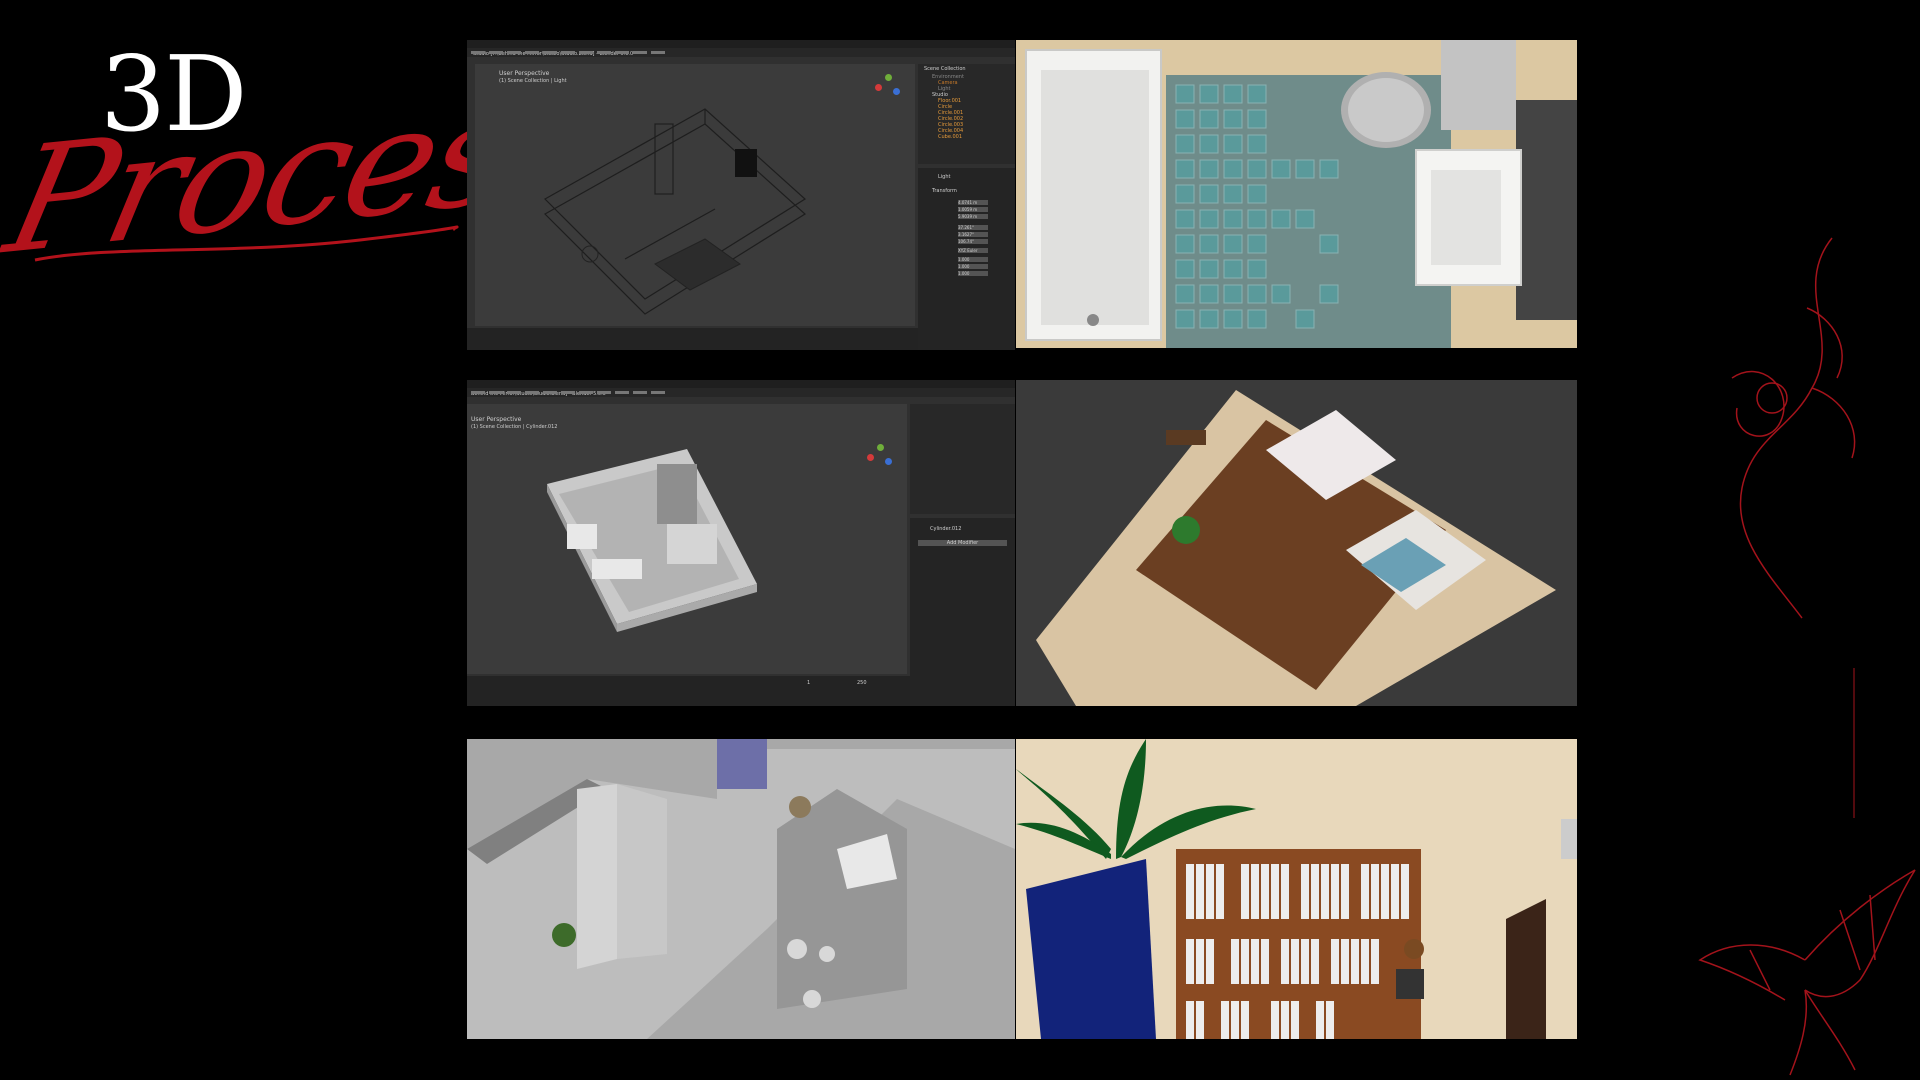 This screenshot has height=1080, width=1920. What do you see at coordinates (962, 543) in the screenshot?
I see `add-modifier-button: Add Modifier` at bounding box center [962, 543].